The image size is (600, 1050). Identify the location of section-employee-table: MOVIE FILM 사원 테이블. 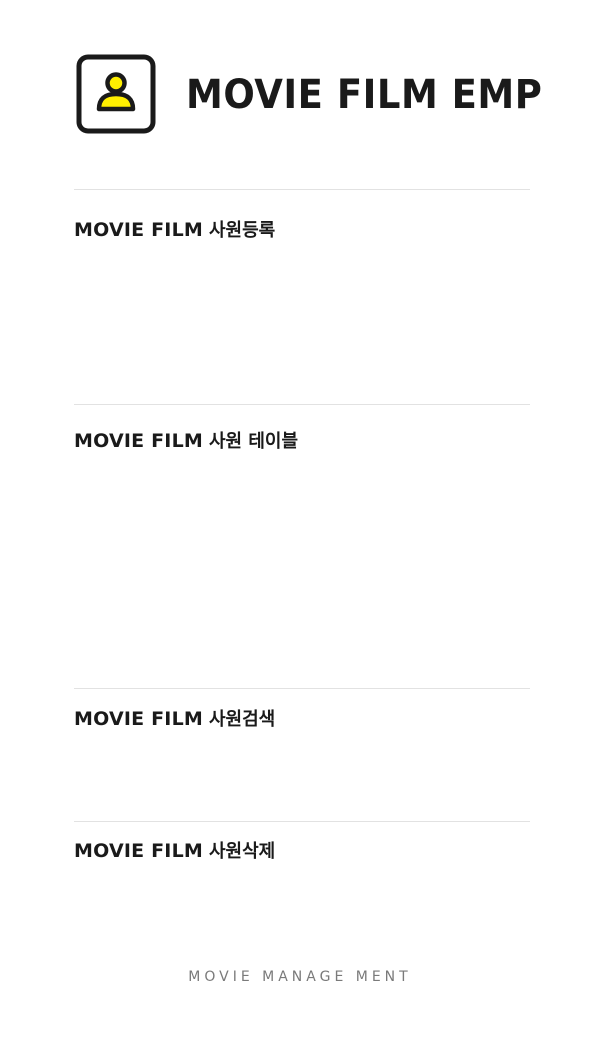
(302, 440).